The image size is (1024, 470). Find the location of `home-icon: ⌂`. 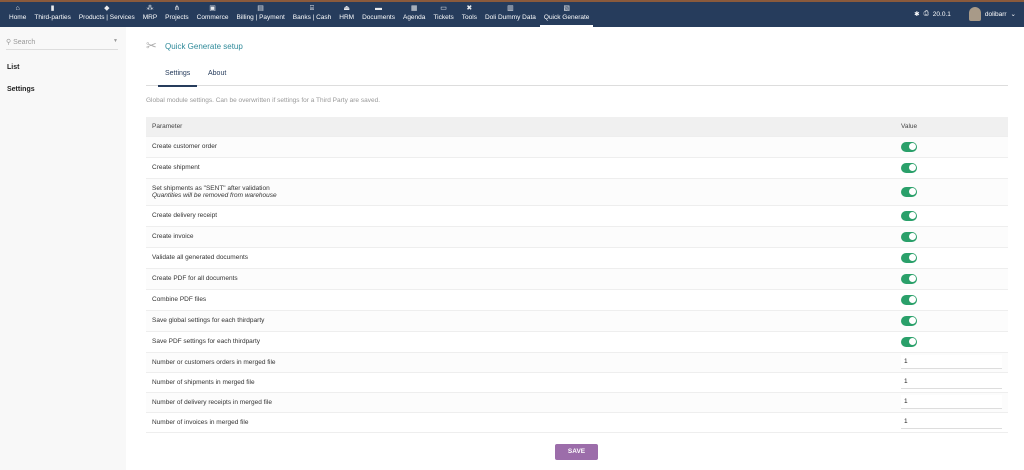

home-icon: ⌂ is located at coordinates (17, 8).